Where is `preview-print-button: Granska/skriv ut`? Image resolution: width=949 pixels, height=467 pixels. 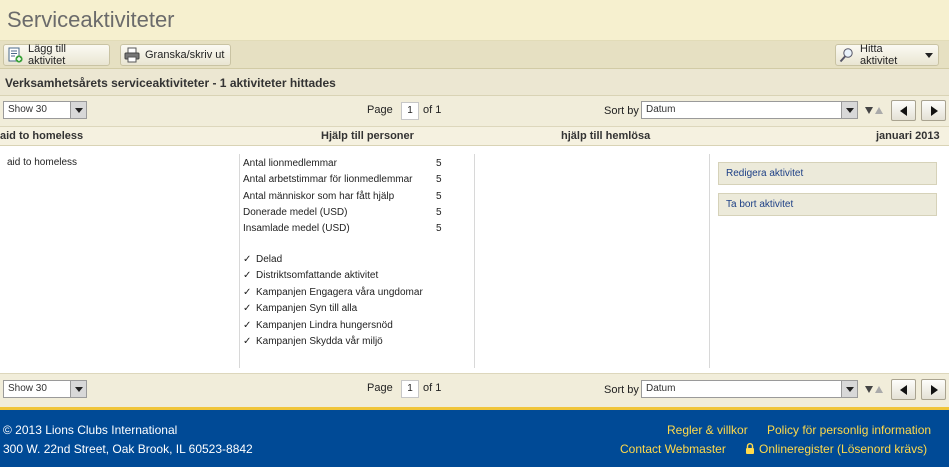 preview-print-button: Granska/skriv ut is located at coordinates (175, 55).